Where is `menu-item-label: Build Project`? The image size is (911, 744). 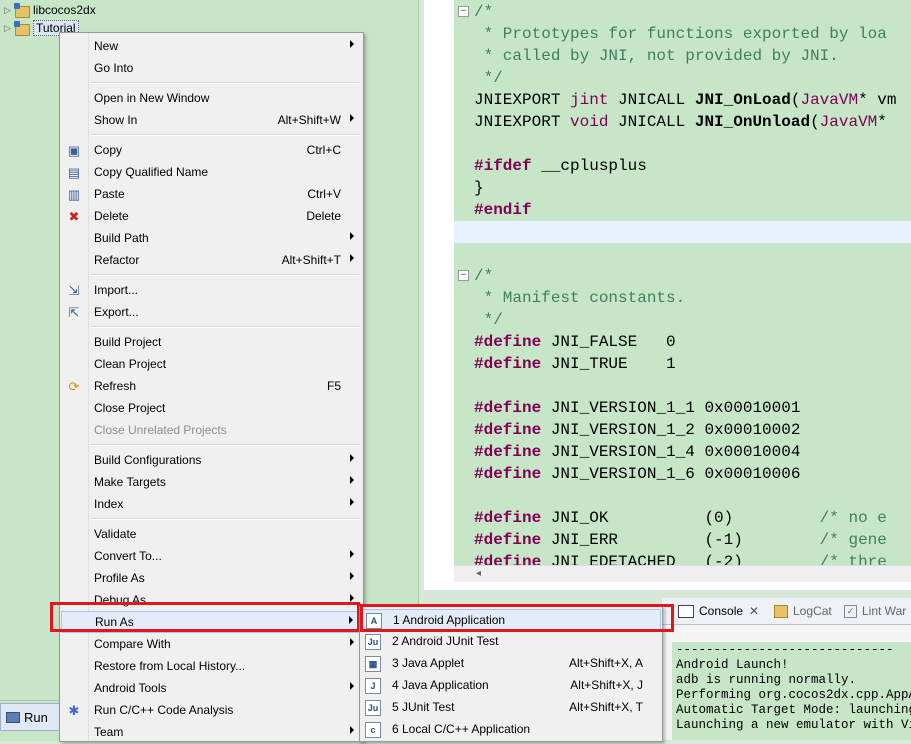 menu-item-label: Build Project is located at coordinates (128, 342).